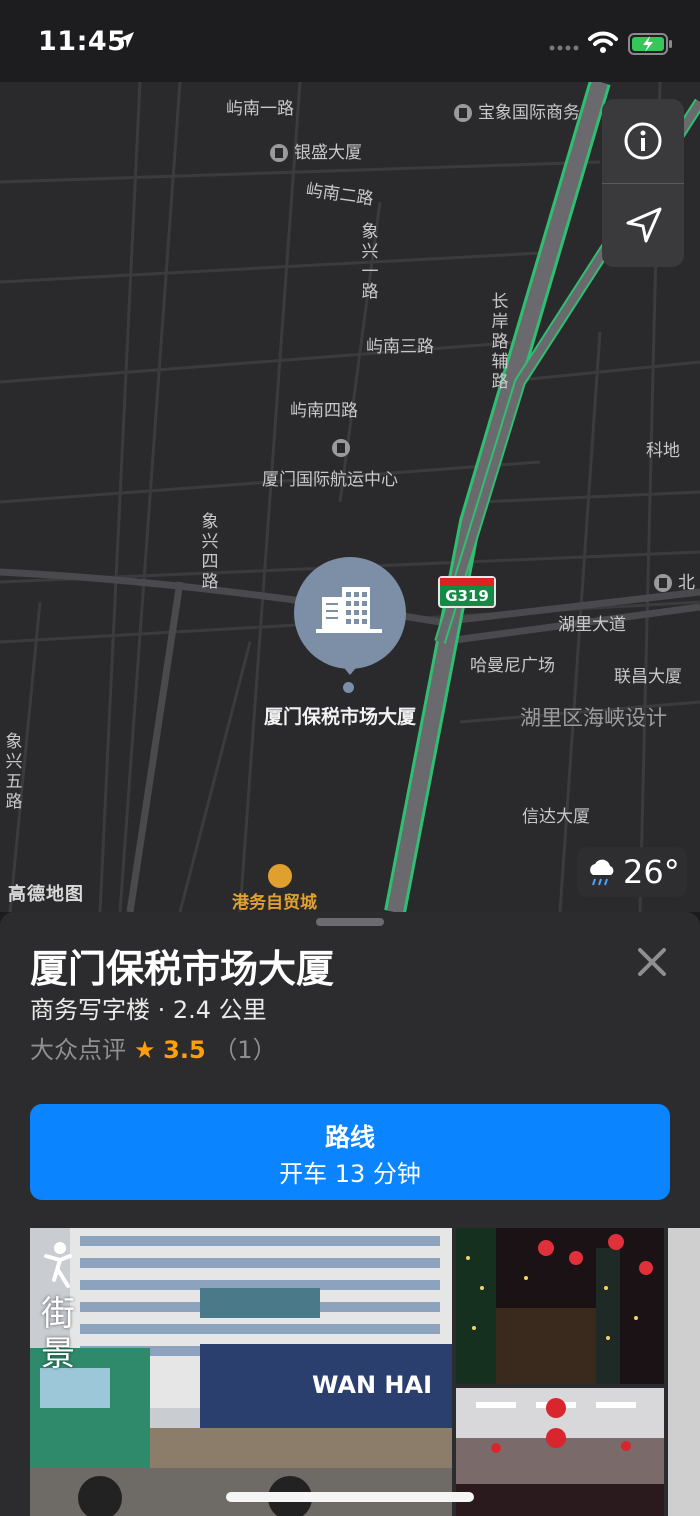 This screenshot has width=700, height=1516. I want to click on battery-charging-icon, so click(650, 44).